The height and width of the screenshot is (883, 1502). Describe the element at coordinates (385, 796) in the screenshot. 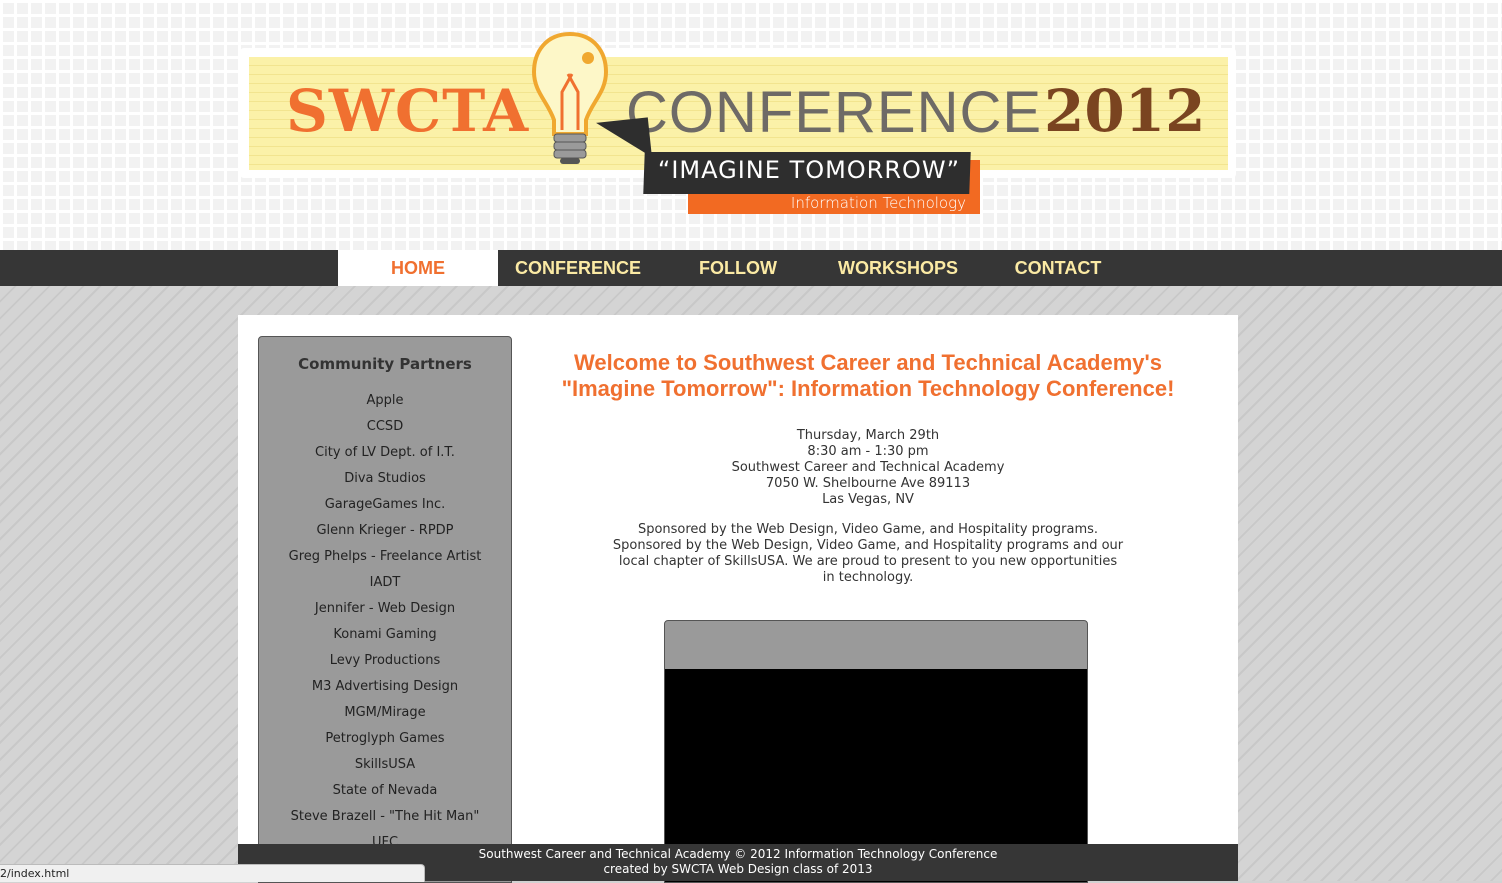

I see `partner-item: State of Nevada` at that location.